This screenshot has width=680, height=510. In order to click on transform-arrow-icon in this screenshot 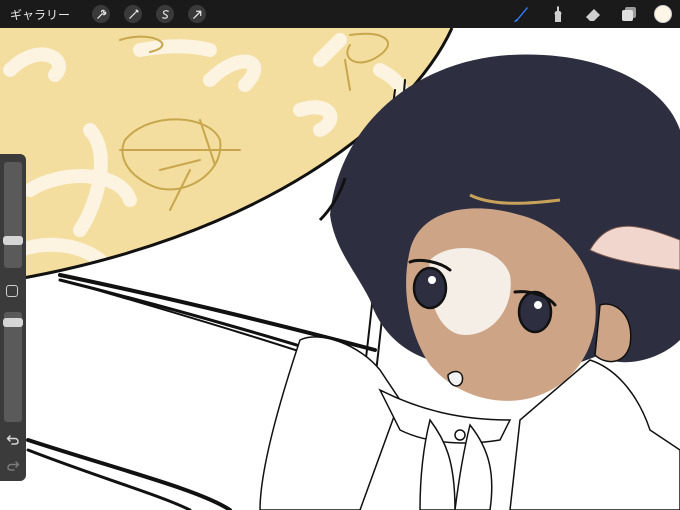, I will do `click(197, 14)`.